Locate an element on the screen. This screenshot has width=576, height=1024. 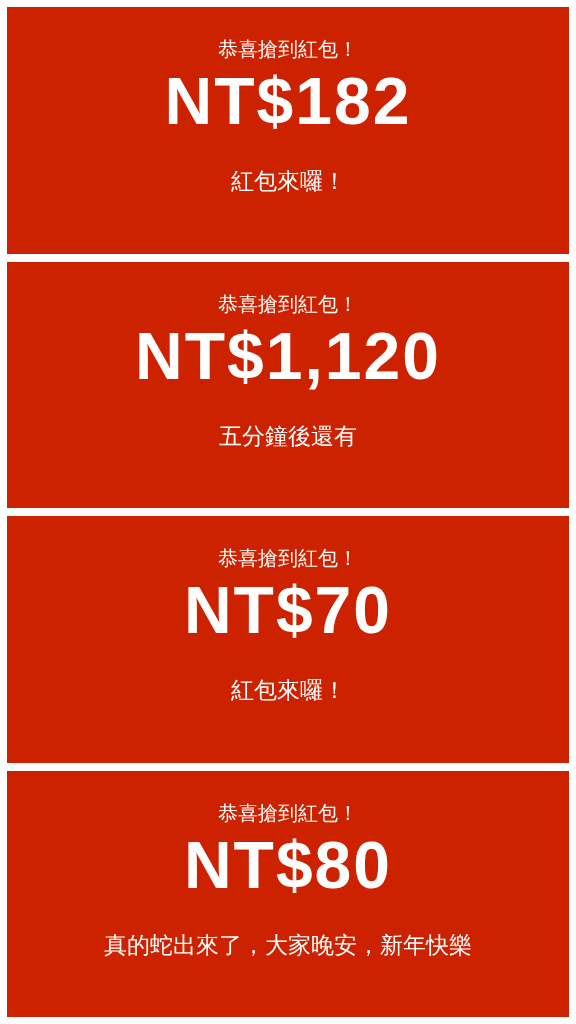
amount: NT$182 is located at coordinates (288, 101).